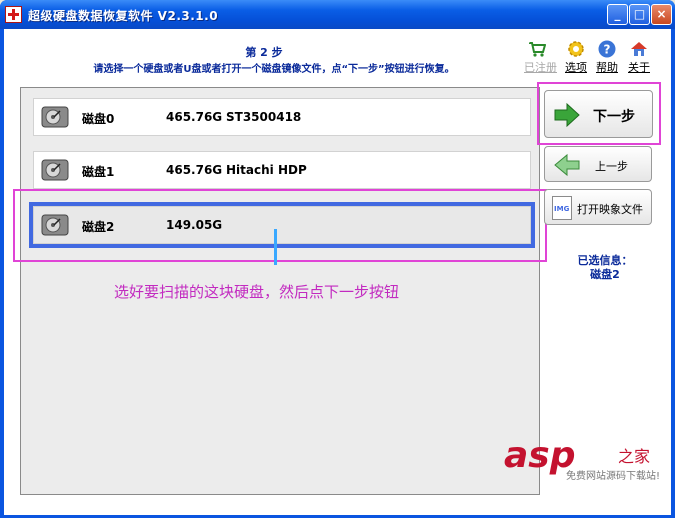 The height and width of the screenshot is (518, 675). I want to click on help-button: ? 帮助, so click(607, 57).